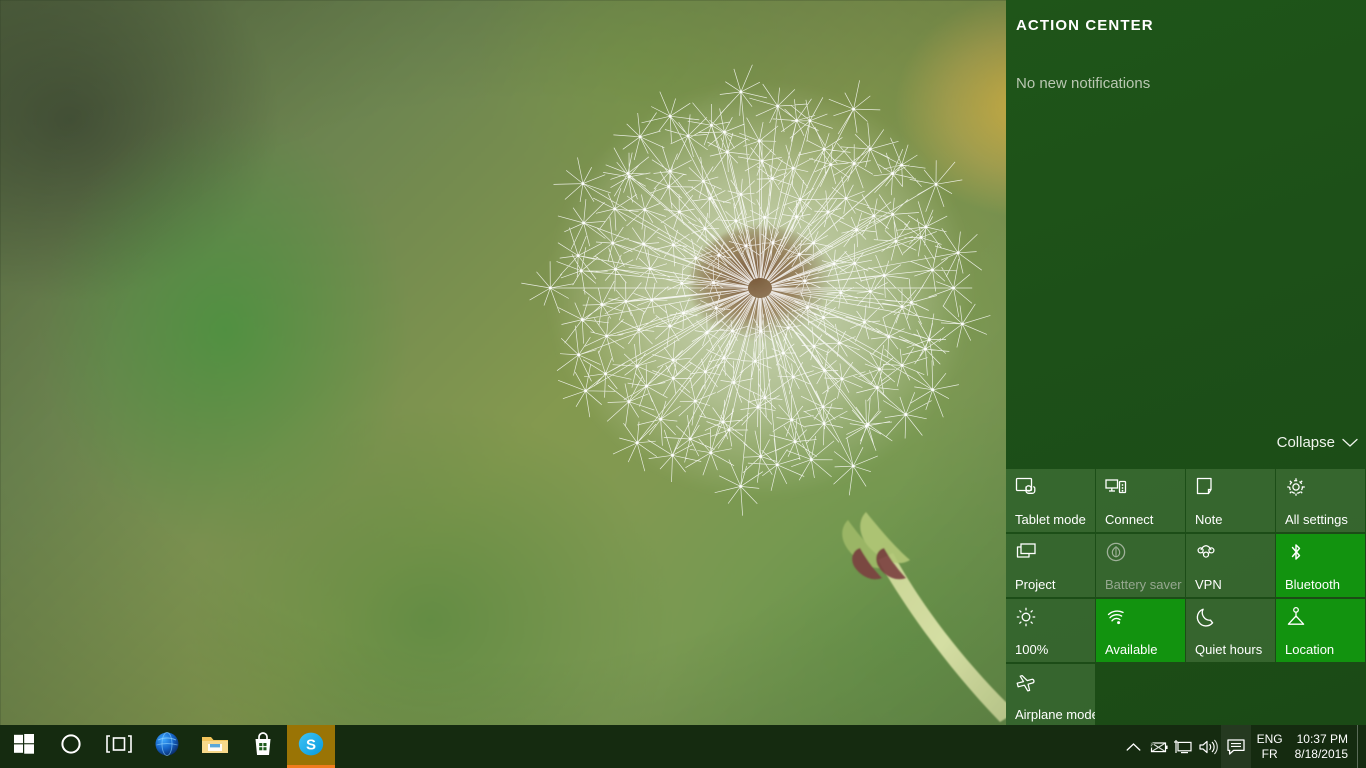 This screenshot has height=768, width=1366. I want to click on task-view-button, so click(119, 746).